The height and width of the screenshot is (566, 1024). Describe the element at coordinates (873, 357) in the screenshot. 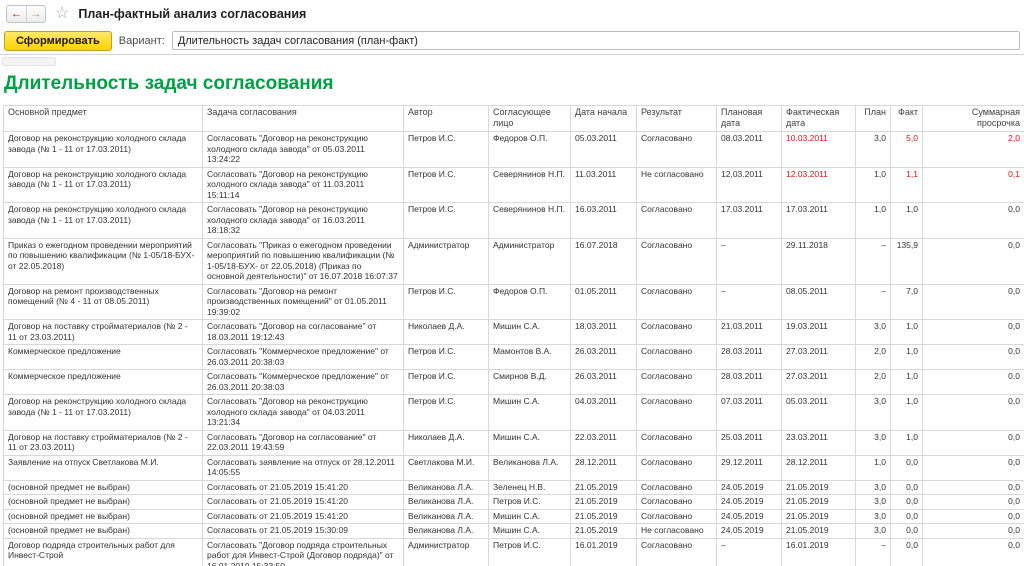

I see `cell-plan: 2,0` at that location.